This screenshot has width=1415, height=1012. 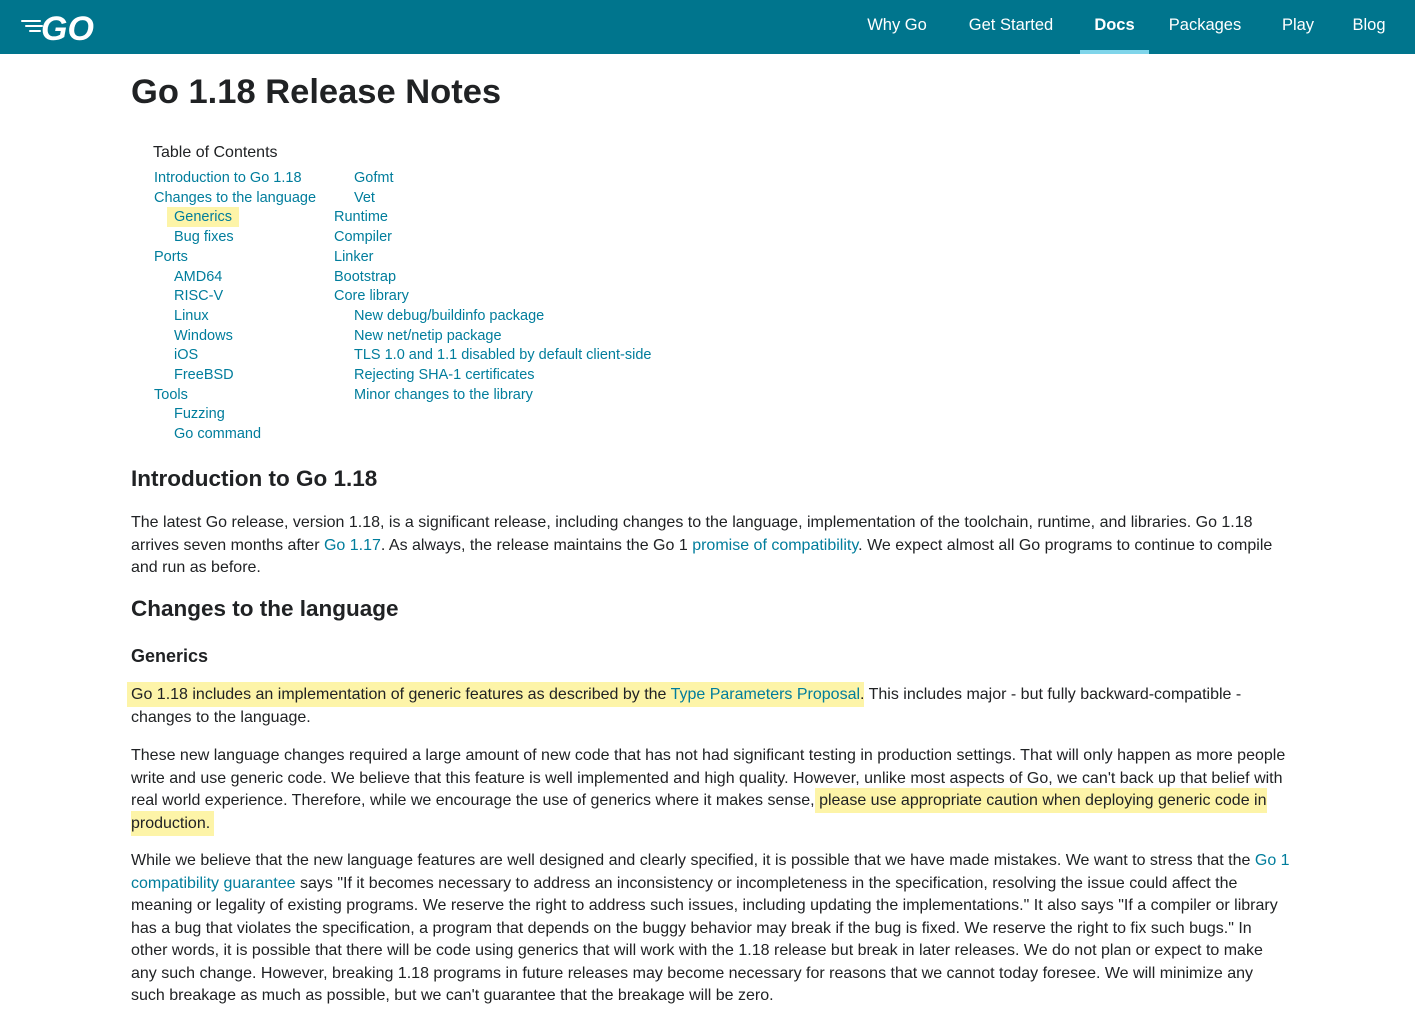 I want to click on toc-link-label: Rejecting SHA-1 certificates, so click(x=444, y=375).